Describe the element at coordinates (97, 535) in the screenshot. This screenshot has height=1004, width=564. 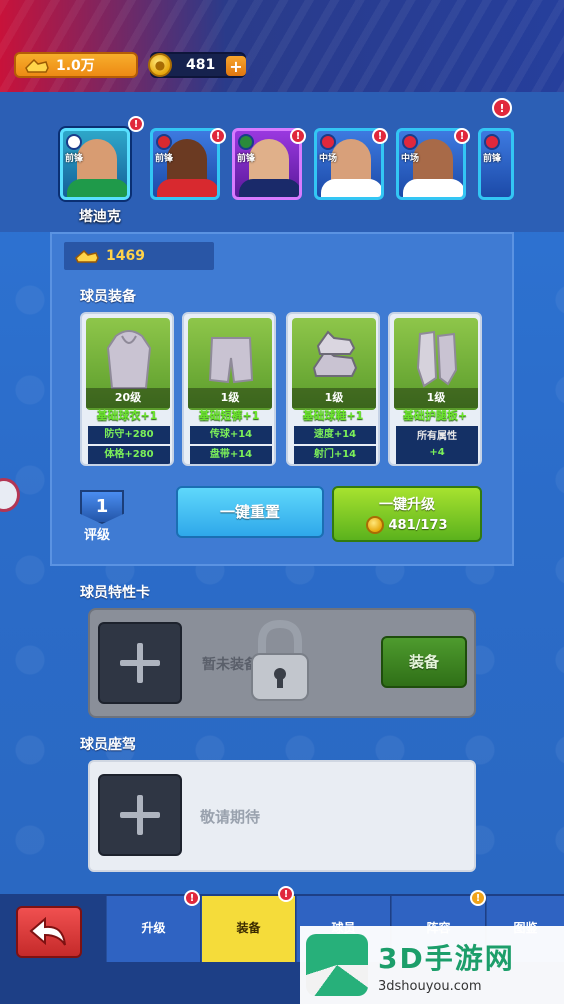
I see `rank-label: 评级` at that location.